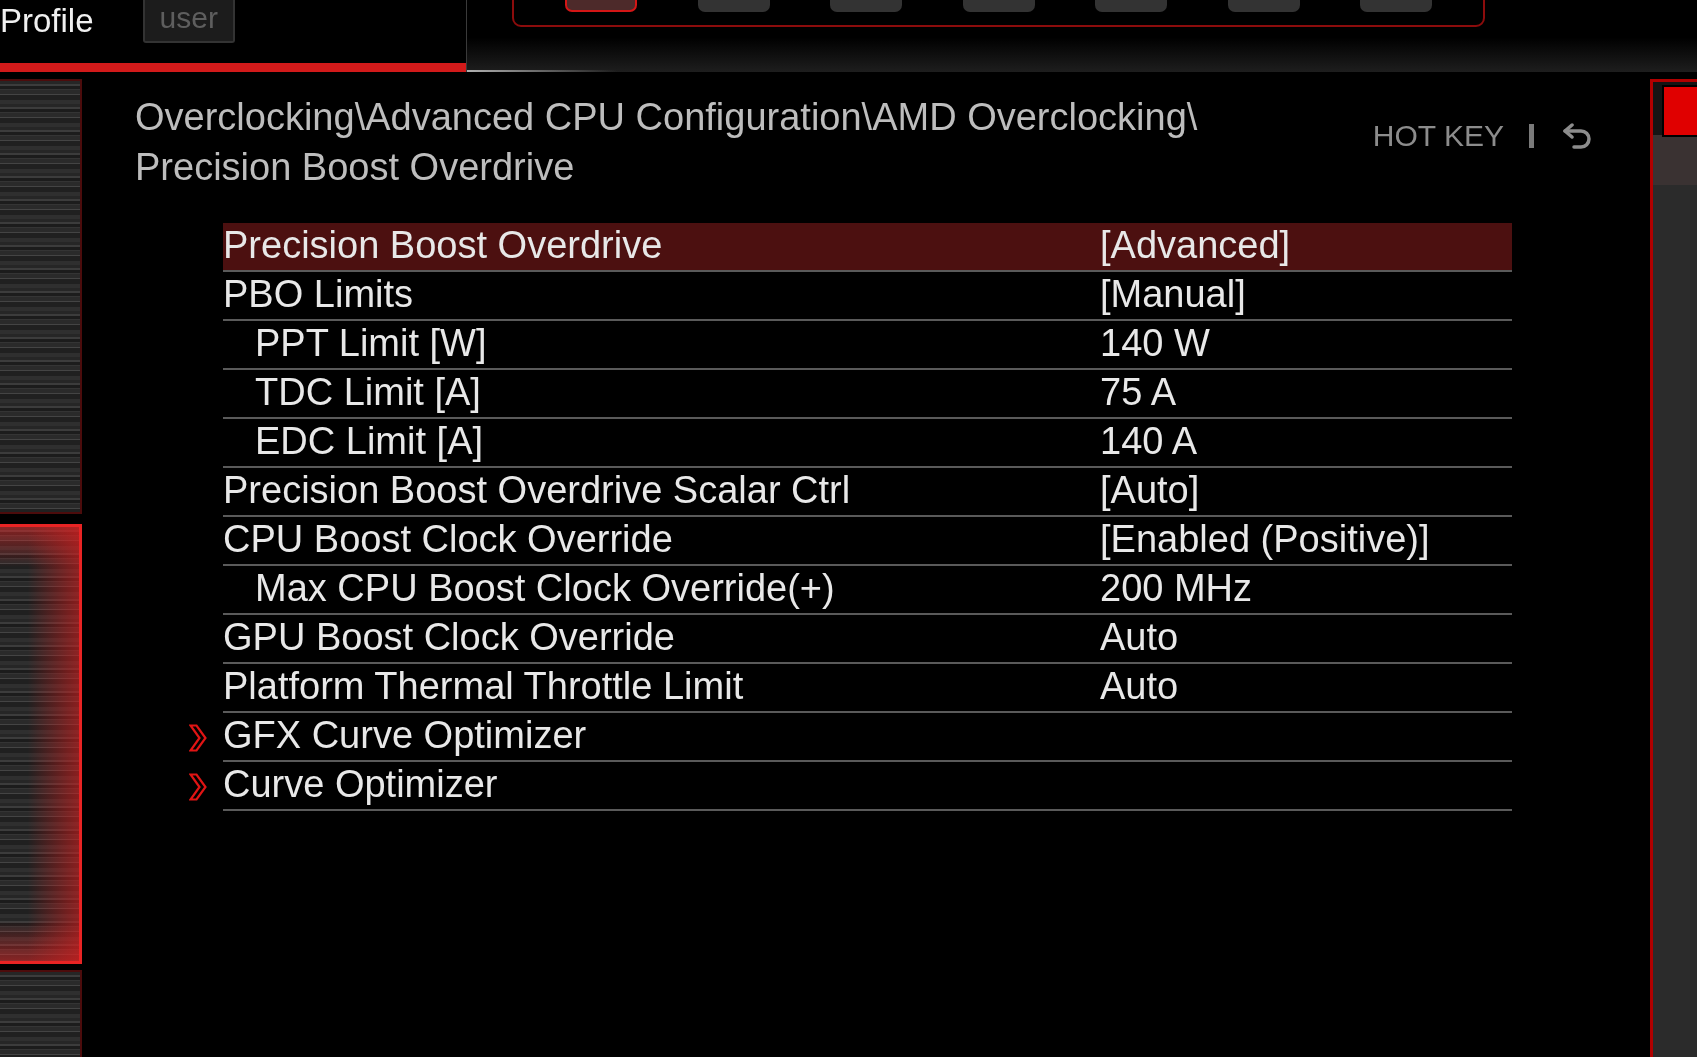  Describe the element at coordinates (1265, 539) in the screenshot. I see `setting-value: [Enabled (Positive)]` at that location.